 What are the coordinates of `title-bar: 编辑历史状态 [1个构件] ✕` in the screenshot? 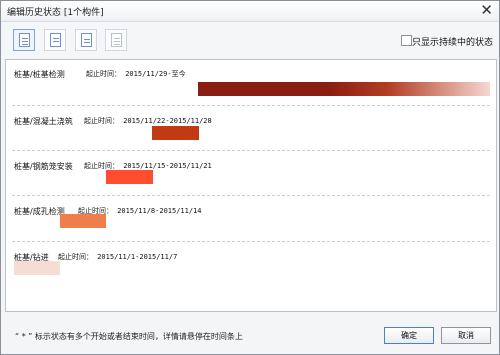 It's located at (250, 11).